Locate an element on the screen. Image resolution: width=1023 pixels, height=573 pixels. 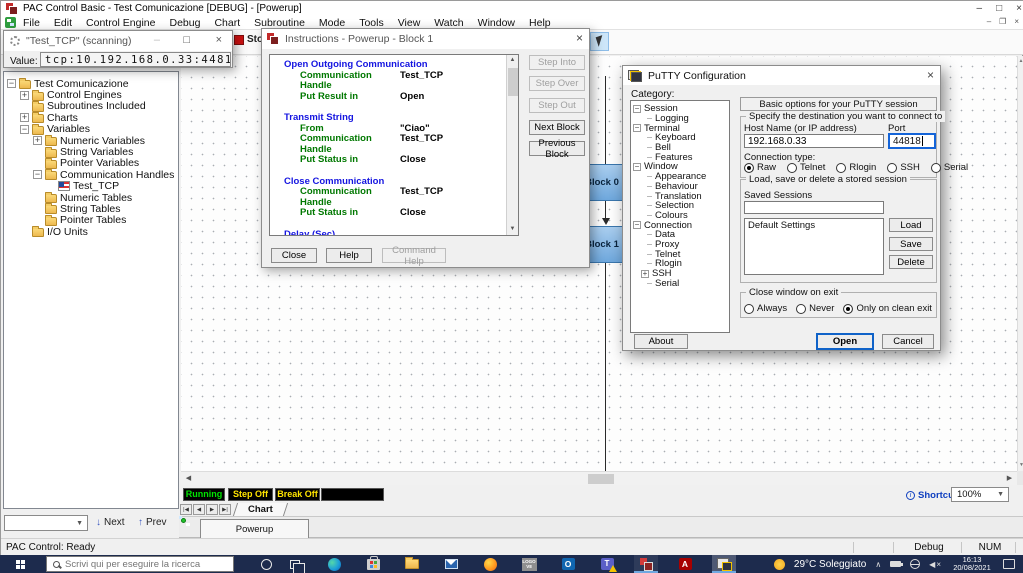
connection-type-rlogin: Rlogin is located at coordinates (856, 167).